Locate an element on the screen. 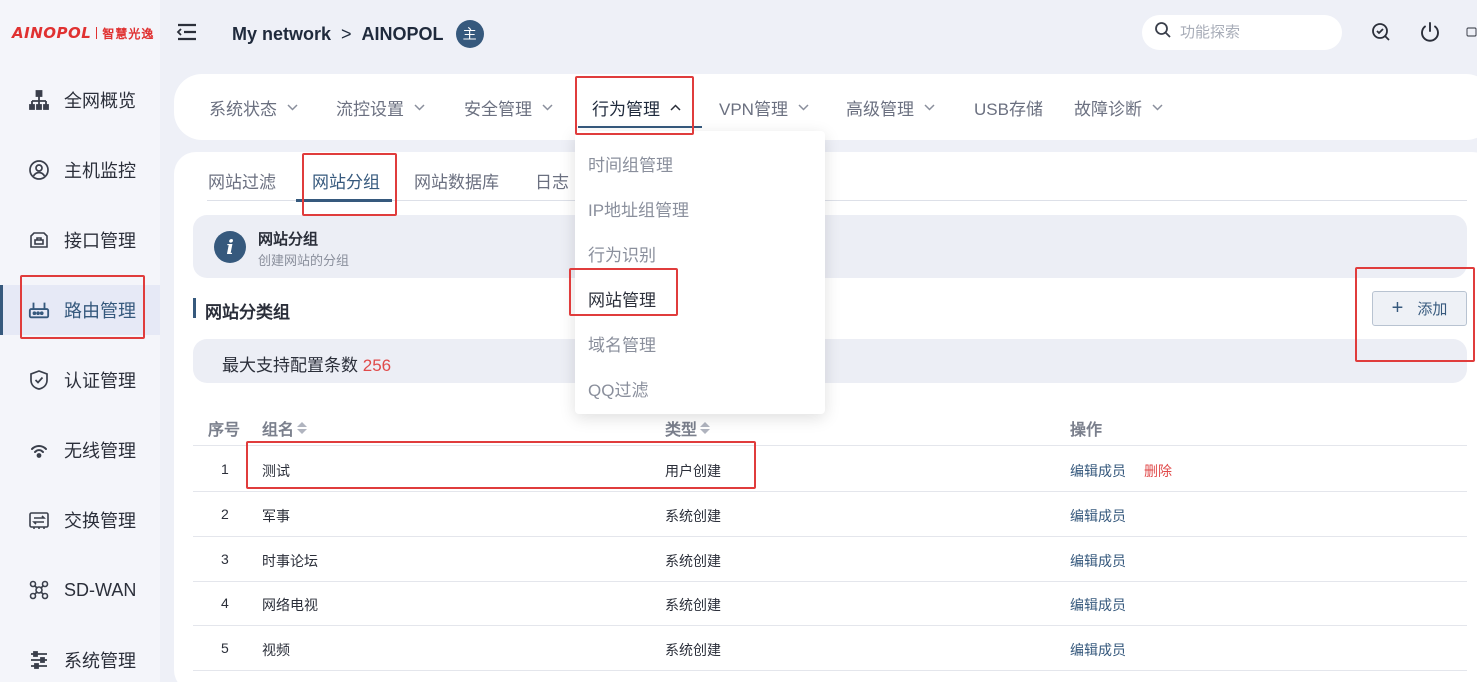 The width and height of the screenshot is (1477, 682). cell-name: 网络电视 is located at coordinates (290, 605).